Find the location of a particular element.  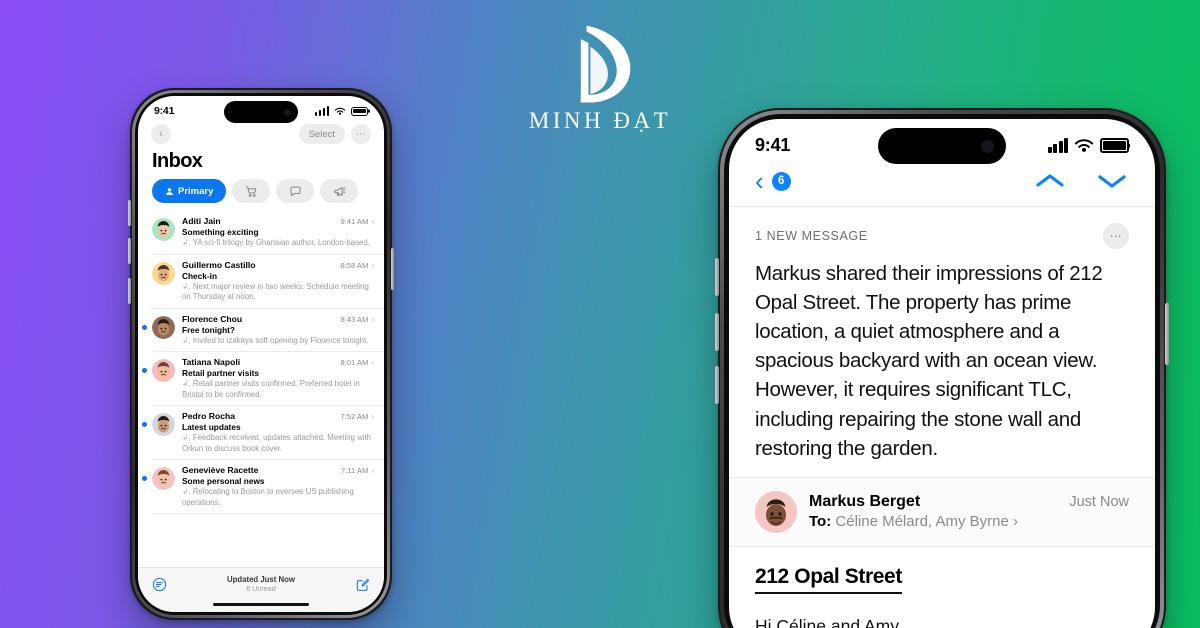

list-item-subject: Some personal news is located at coordinates (223, 481).